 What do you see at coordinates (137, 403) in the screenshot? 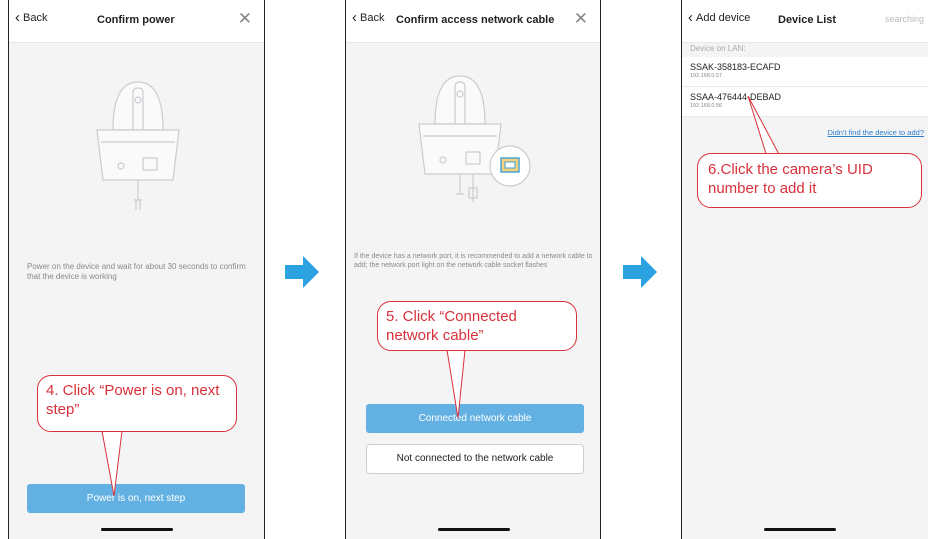
I see `callout-step-4: 4. Click “Power is on, next step”` at bounding box center [137, 403].